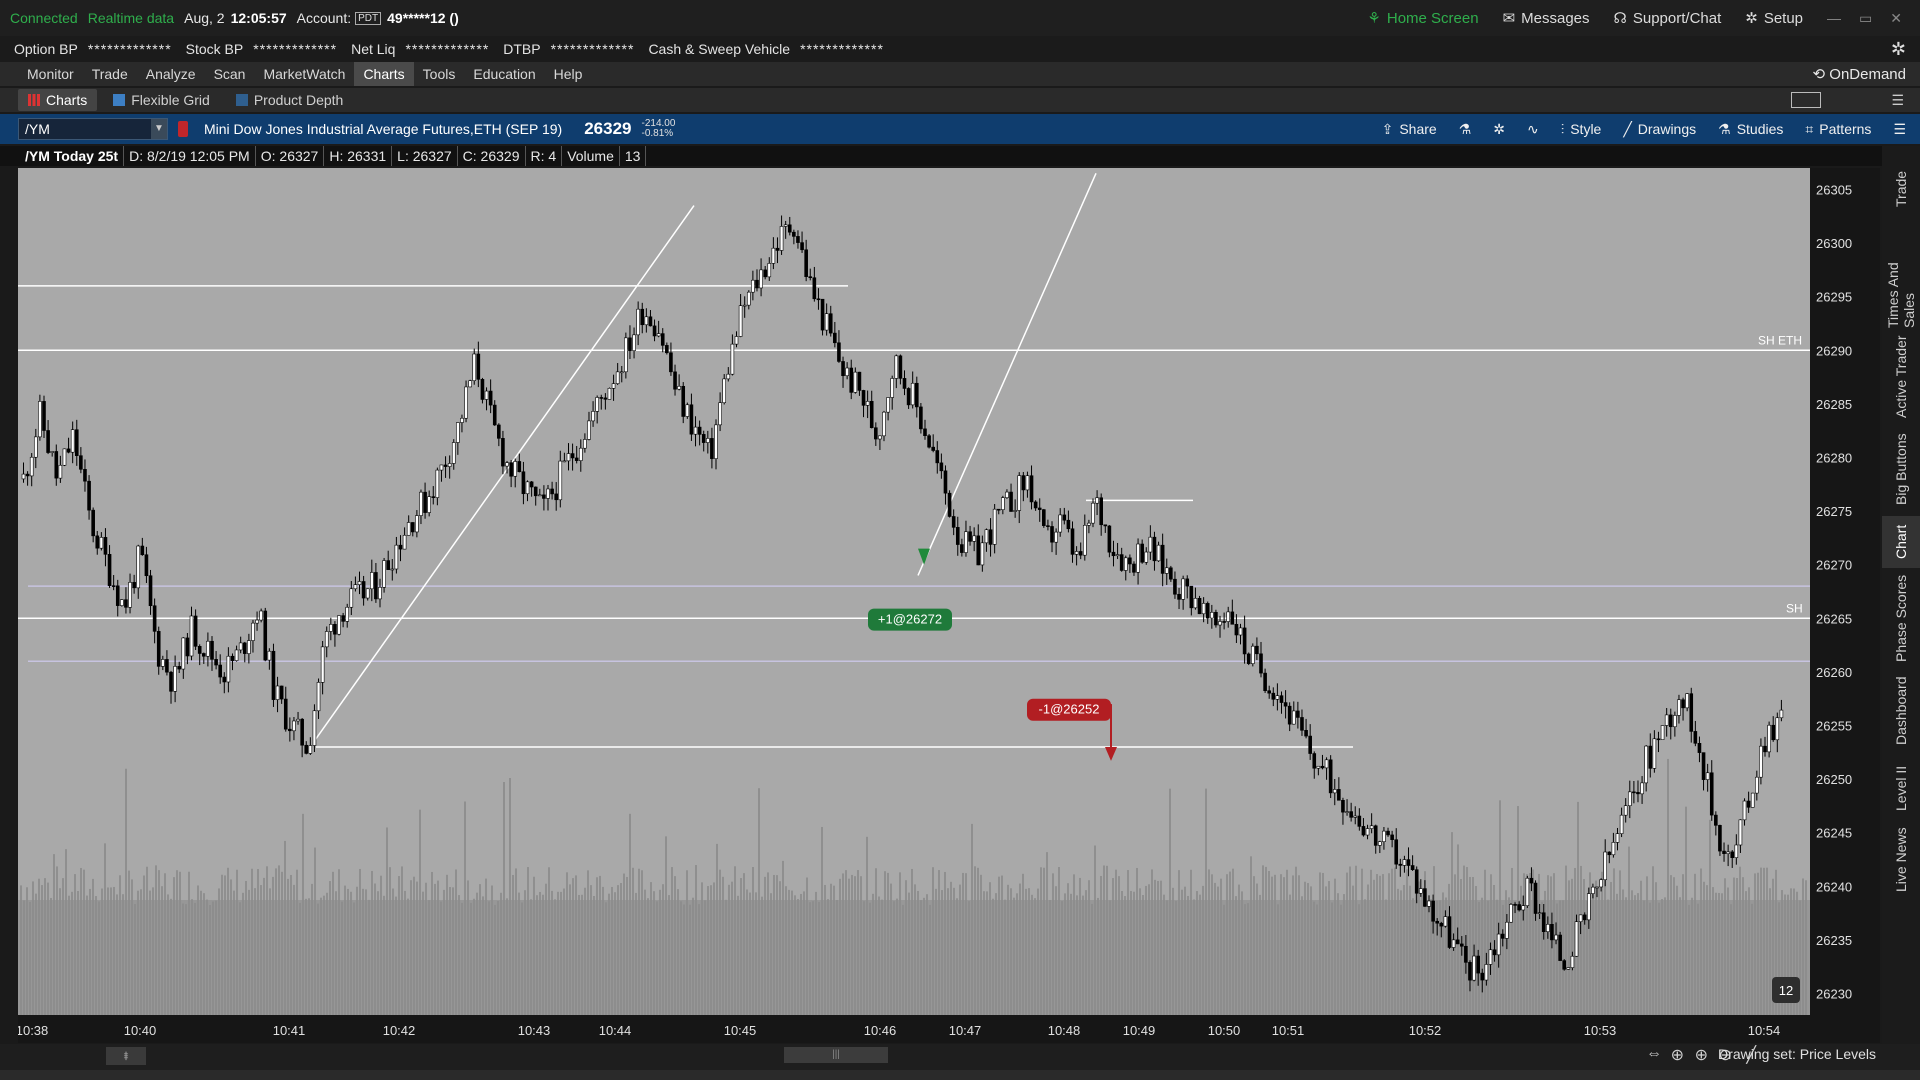 This screenshot has height=1080, width=1920. Describe the element at coordinates (1896, 18) in the screenshot. I see `close-icon: ✕` at that location.